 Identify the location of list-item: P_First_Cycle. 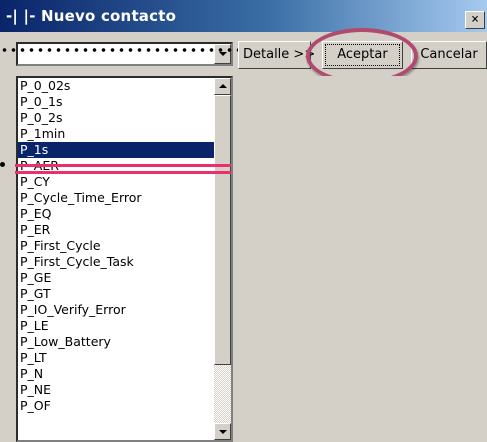
(116, 246).